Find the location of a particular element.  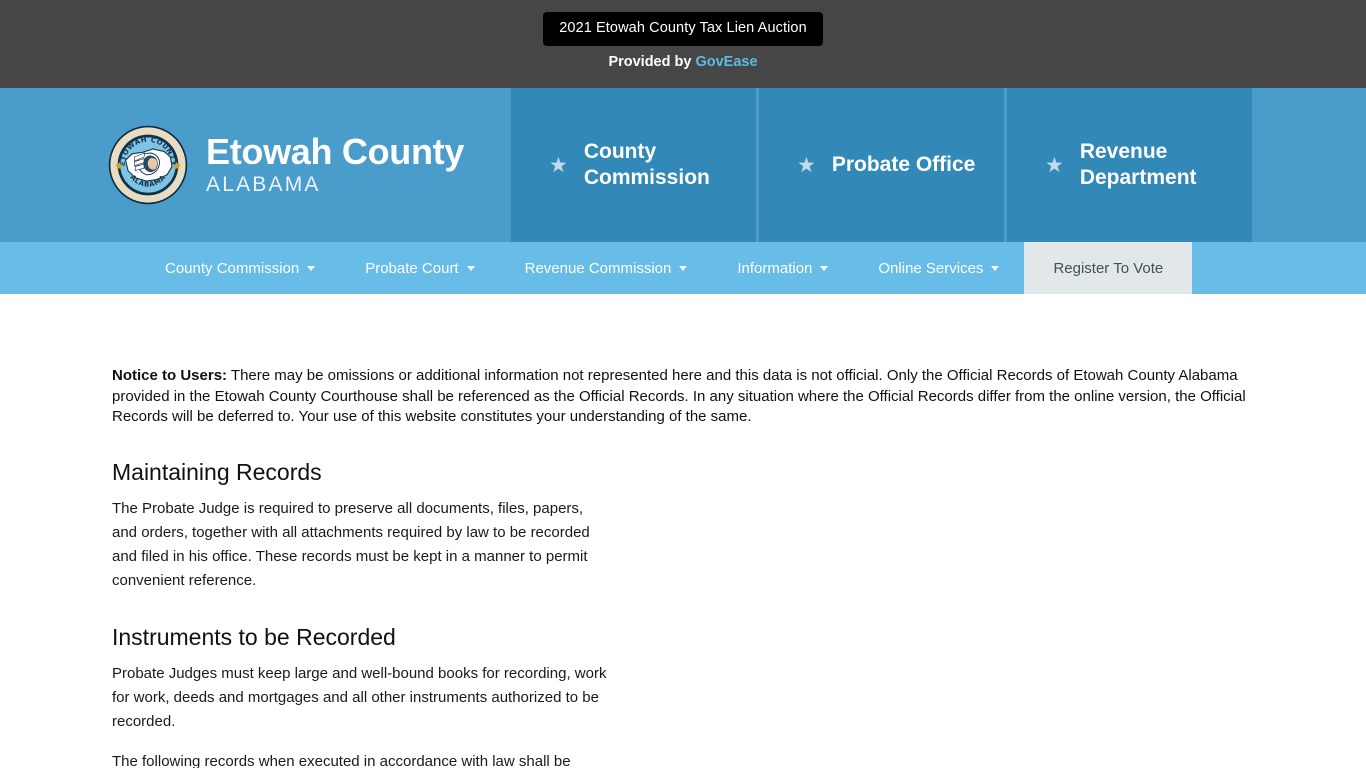

nav-item-online-services: Online Services is located at coordinates (938, 268).